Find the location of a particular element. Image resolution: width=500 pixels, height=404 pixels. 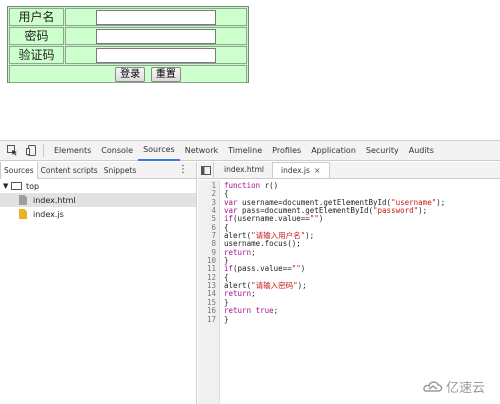

tree-item-index-html: index.html is located at coordinates (98, 200).